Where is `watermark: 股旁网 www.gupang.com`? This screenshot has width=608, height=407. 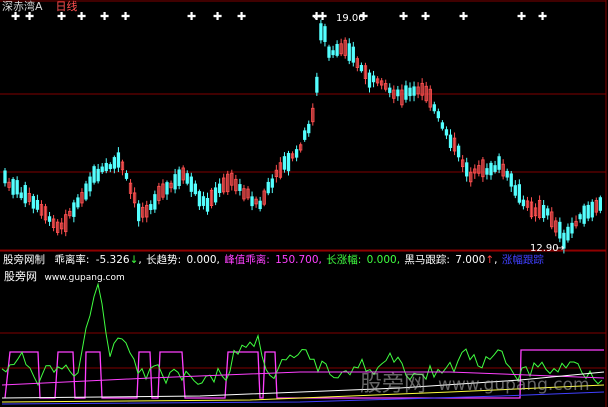 watermark: 股旁网 www.gupang.com is located at coordinates (475, 384).